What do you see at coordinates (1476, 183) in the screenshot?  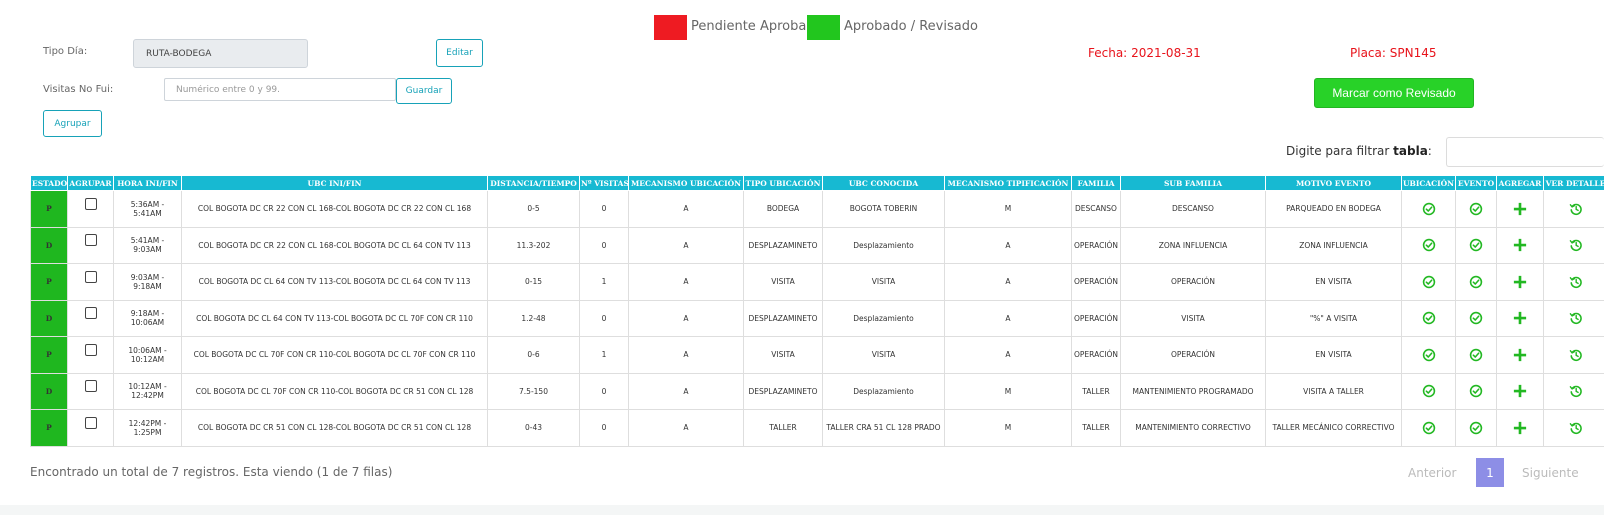 I see `column-header: EVENTO` at bounding box center [1476, 183].